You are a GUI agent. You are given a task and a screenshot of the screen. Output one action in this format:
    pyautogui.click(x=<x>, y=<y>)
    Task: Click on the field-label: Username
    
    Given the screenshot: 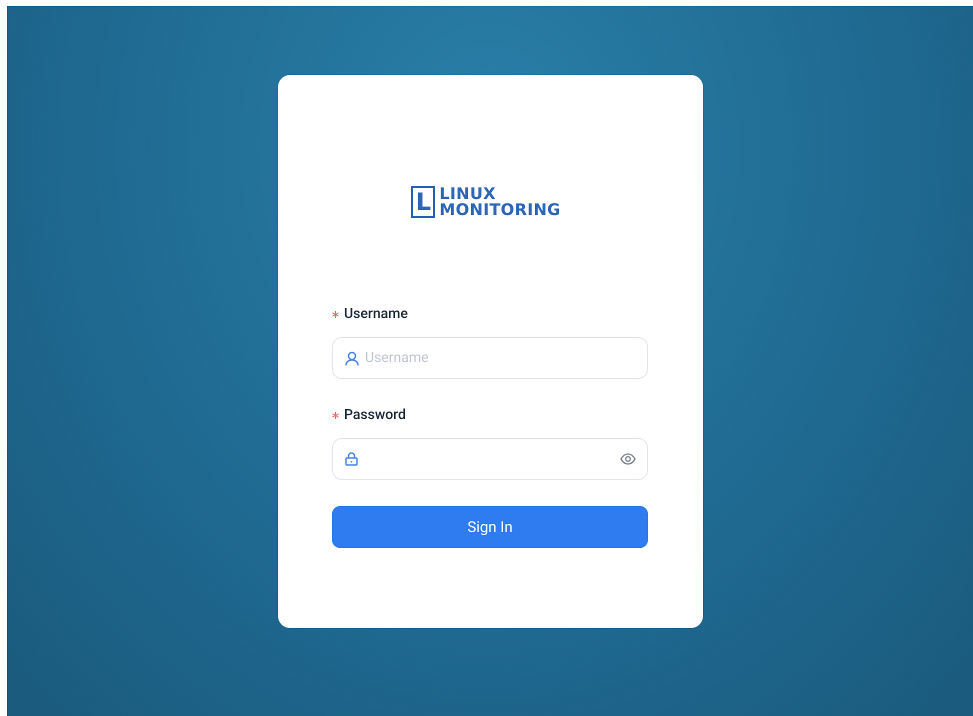 What is the action you would take?
    pyautogui.click(x=376, y=314)
    